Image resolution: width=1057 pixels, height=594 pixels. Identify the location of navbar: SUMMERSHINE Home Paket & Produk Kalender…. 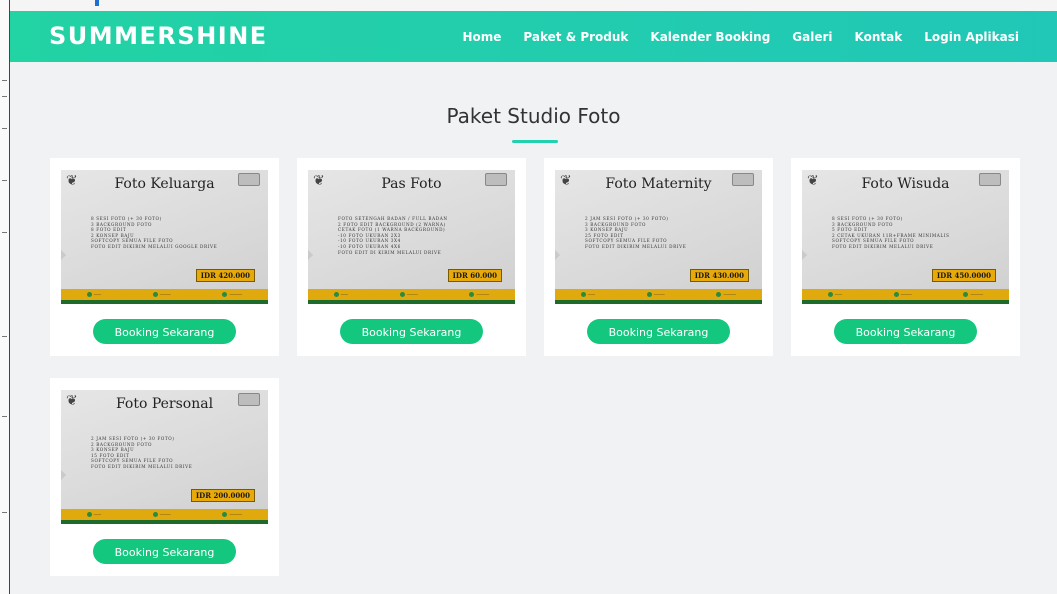
(533, 36).